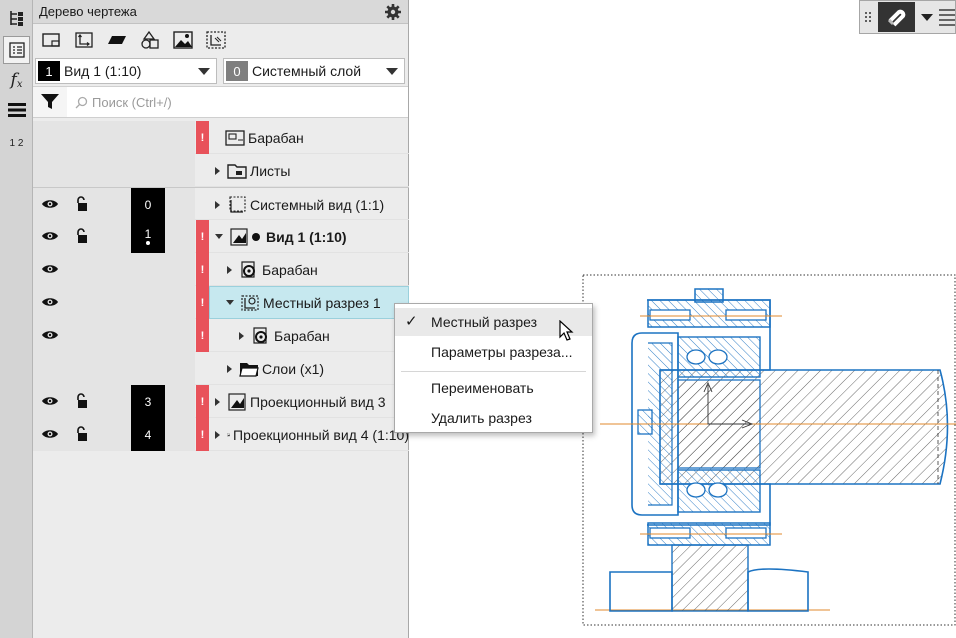  What do you see at coordinates (148, 434) in the screenshot?
I see `layer-number: 4` at bounding box center [148, 434].